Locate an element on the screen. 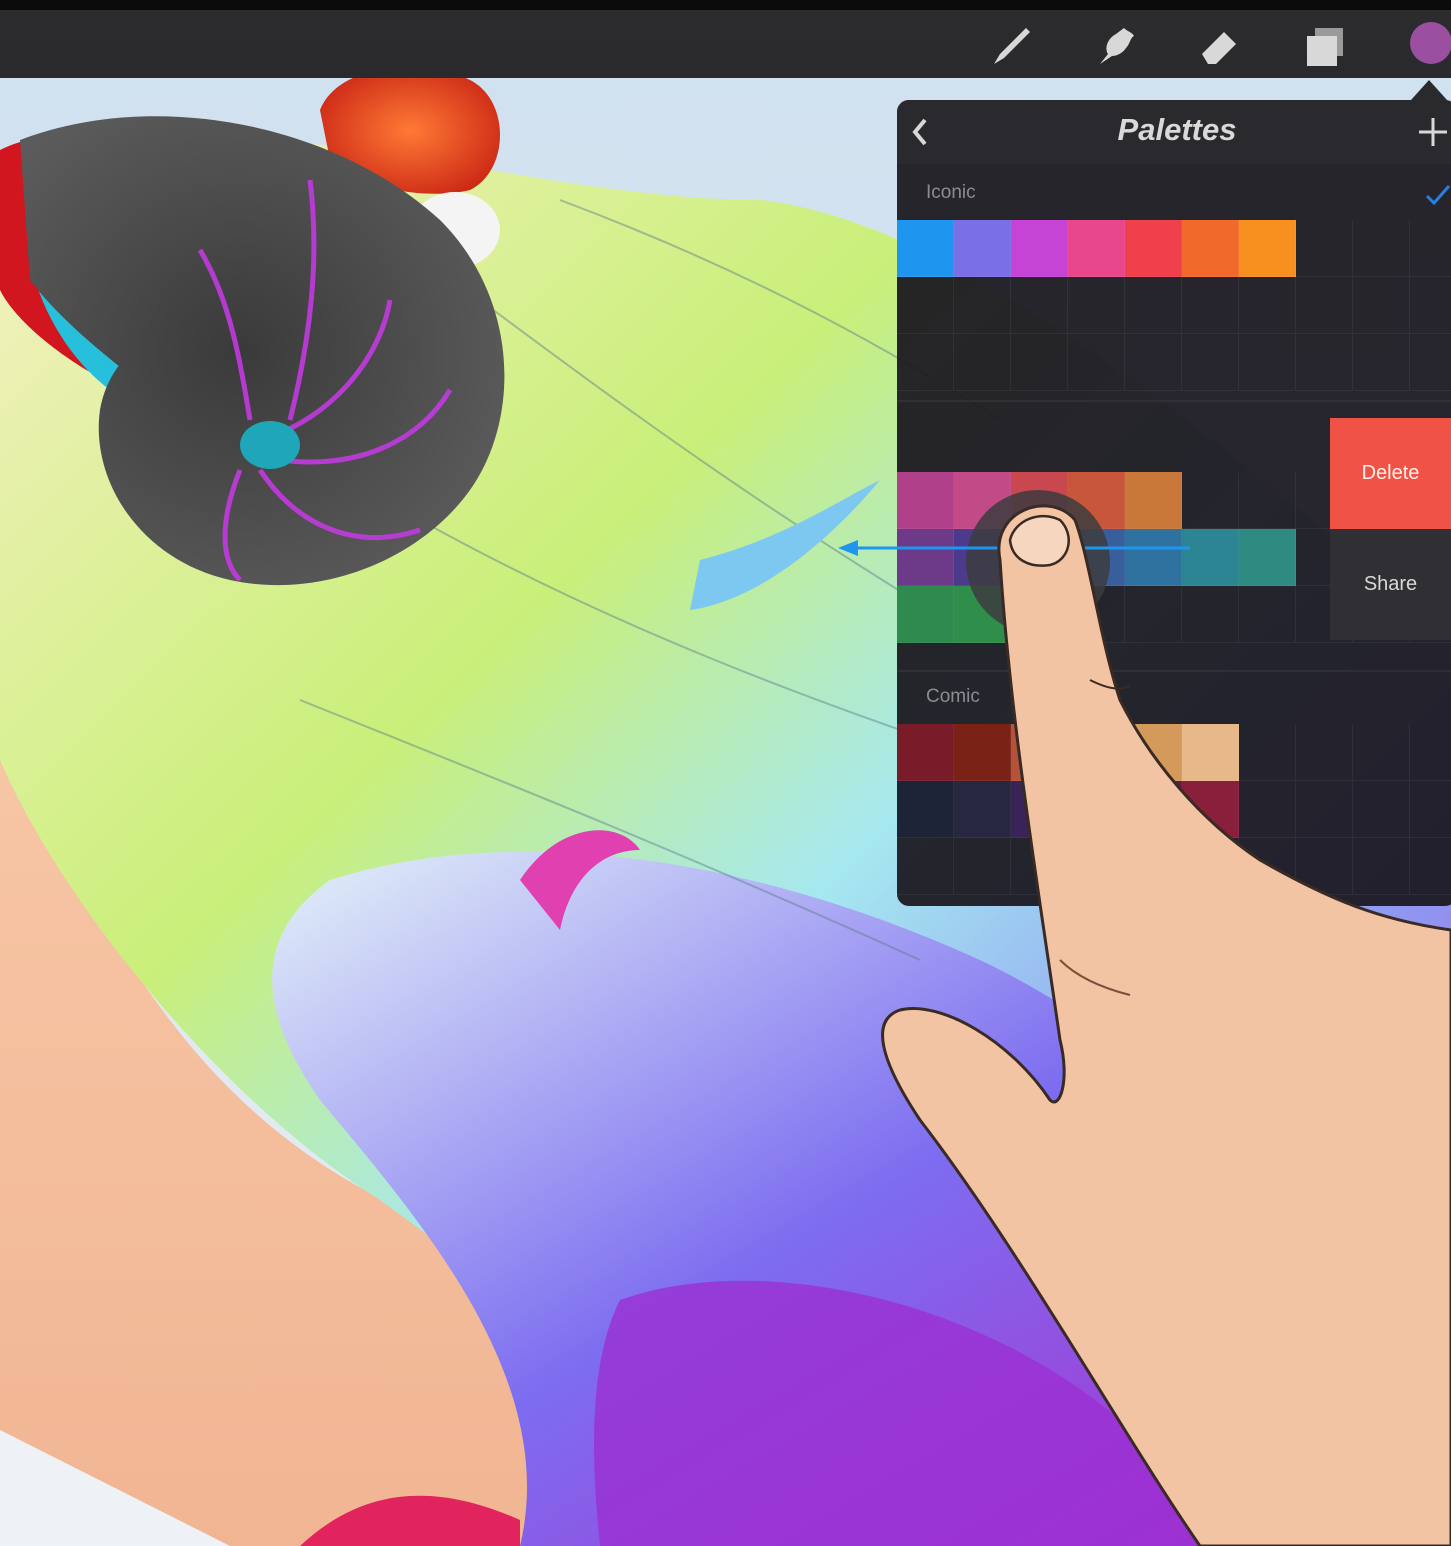  palette-label: Comic is located at coordinates (953, 696).